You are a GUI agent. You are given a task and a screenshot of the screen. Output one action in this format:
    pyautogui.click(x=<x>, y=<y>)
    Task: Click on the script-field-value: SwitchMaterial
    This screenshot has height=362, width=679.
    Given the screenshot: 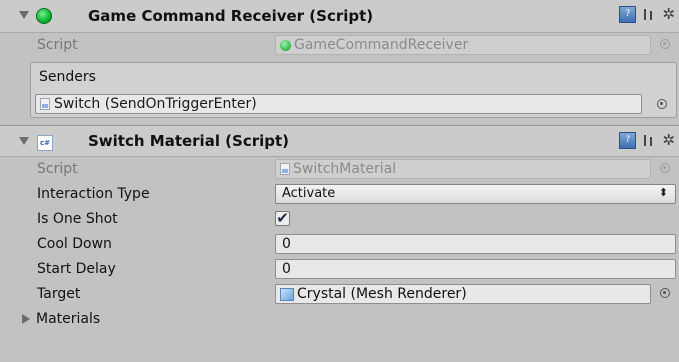 What is the action you would take?
    pyautogui.click(x=345, y=169)
    